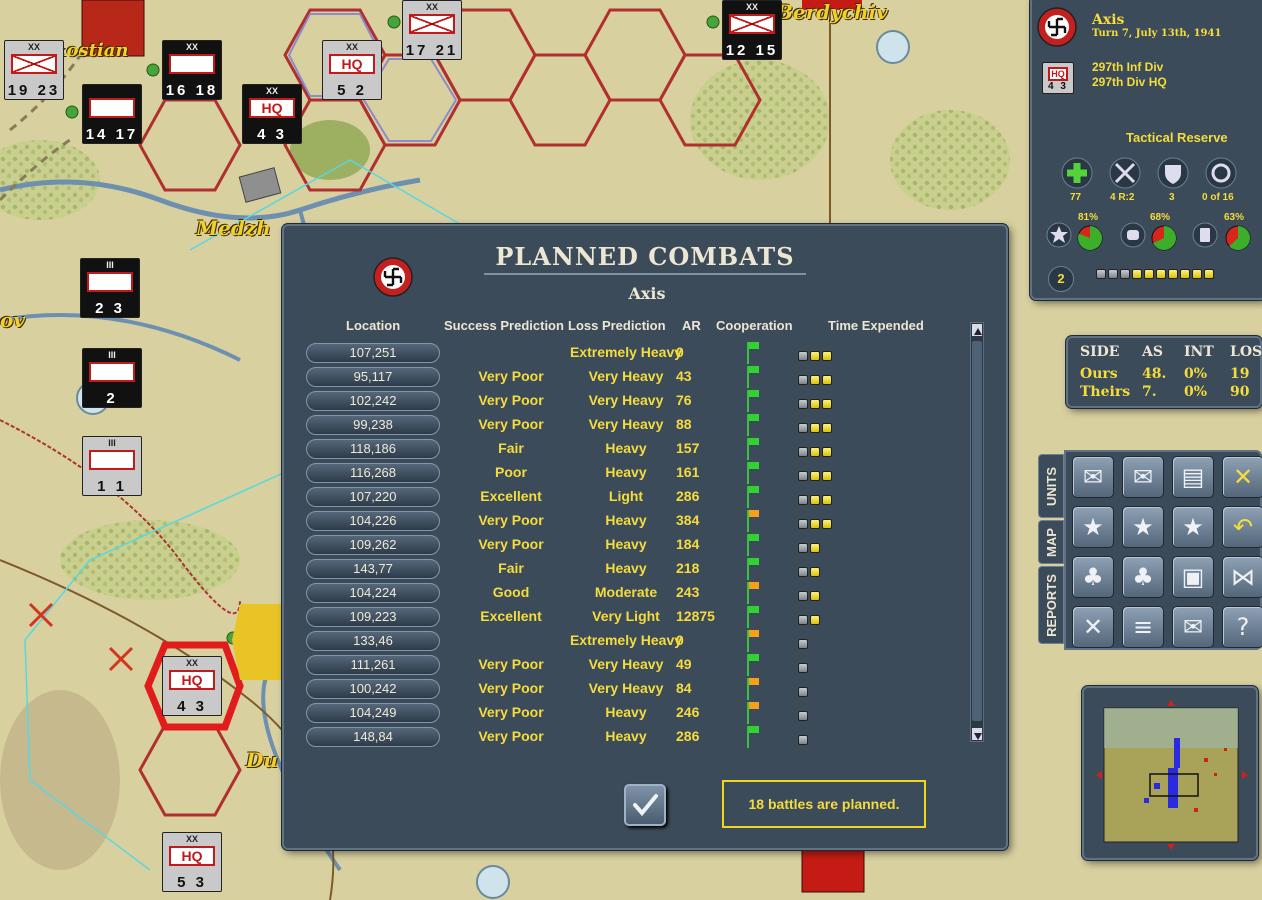  What do you see at coordinates (1149, 274) in the screenshot?
I see `progress-square` at bounding box center [1149, 274].